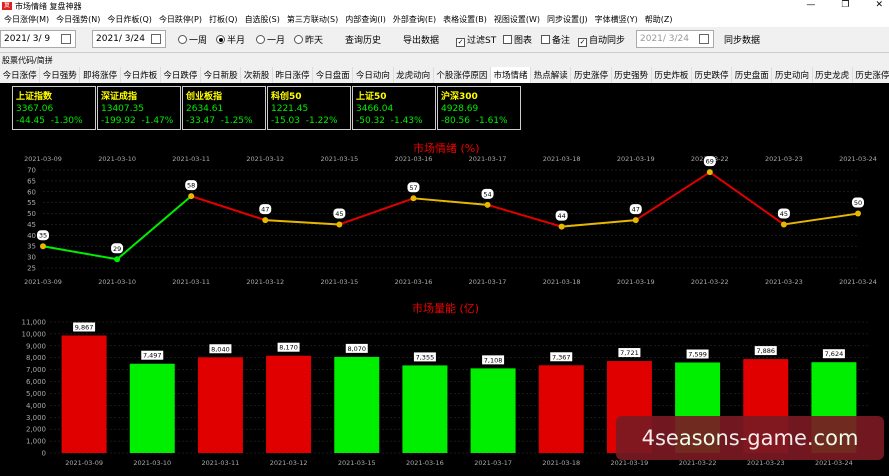  What do you see at coordinates (36, 358) in the screenshot?
I see `y-tick-label: 8,000` at bounding box center [36, 358].